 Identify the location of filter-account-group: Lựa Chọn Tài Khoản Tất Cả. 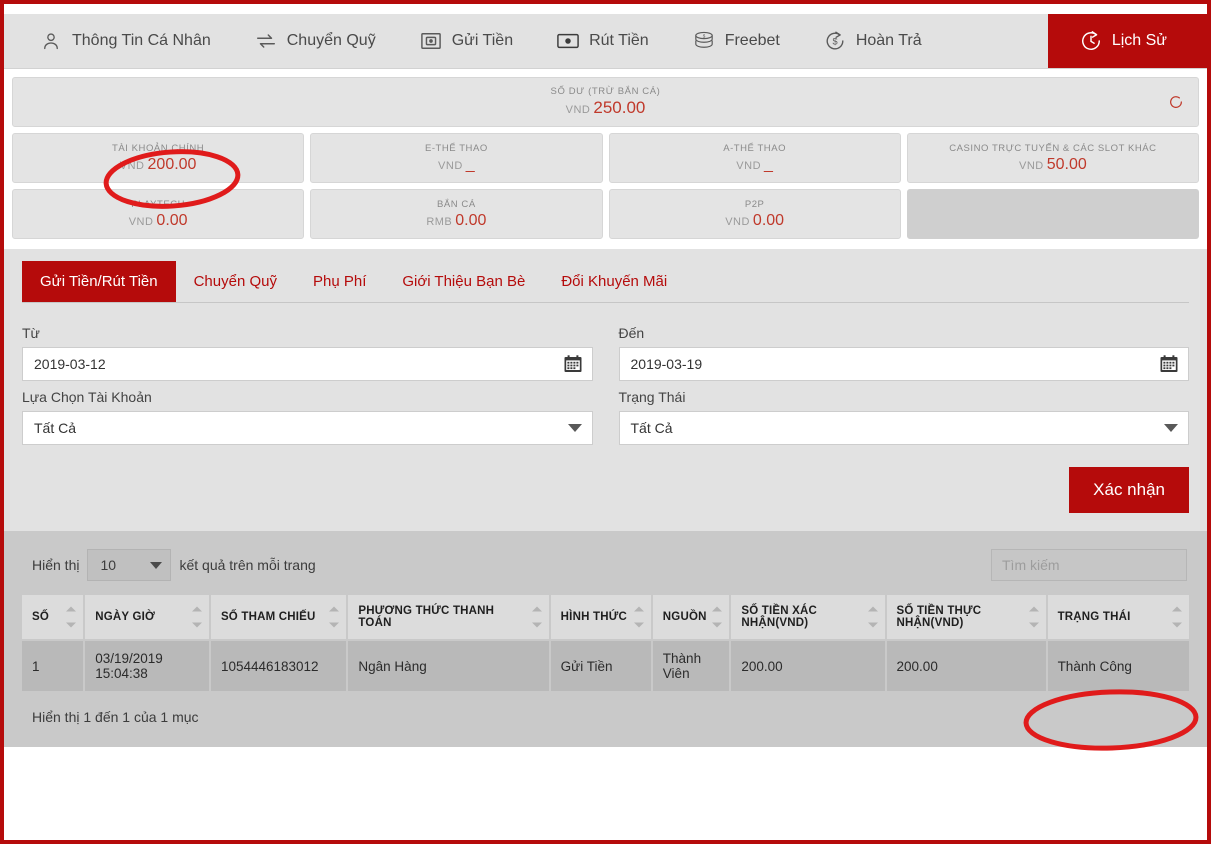
(307, 413).